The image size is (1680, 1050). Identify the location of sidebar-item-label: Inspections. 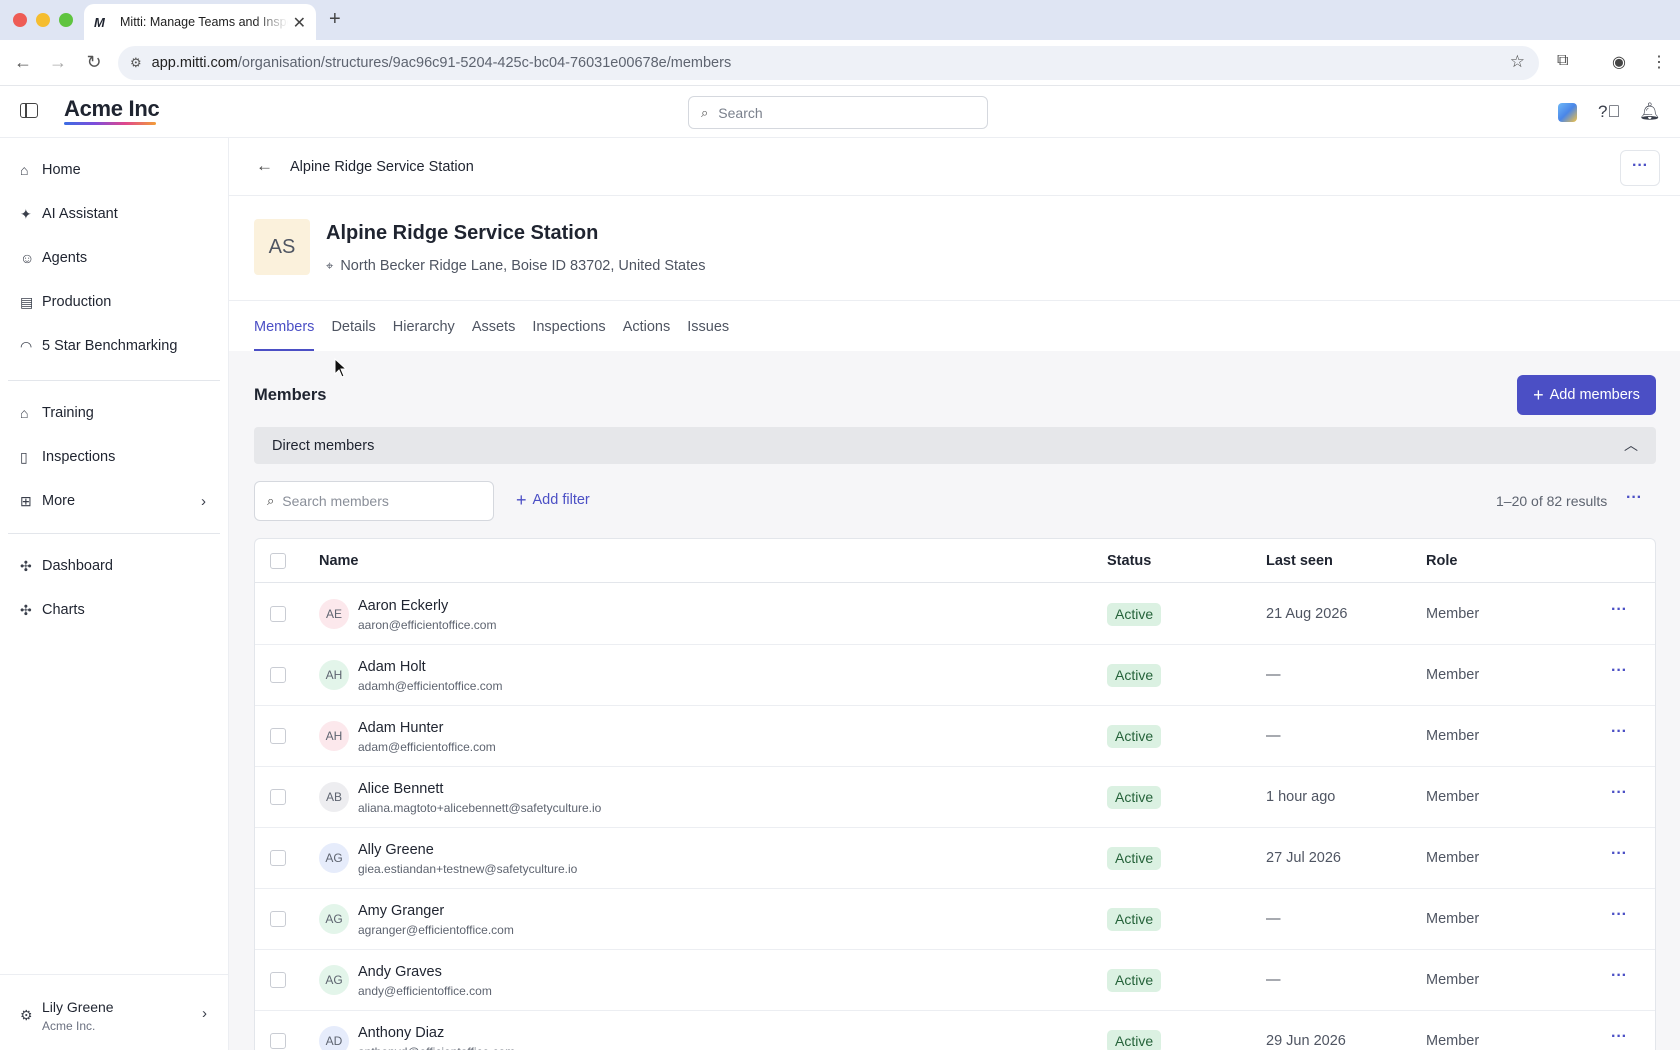
(79, 457).